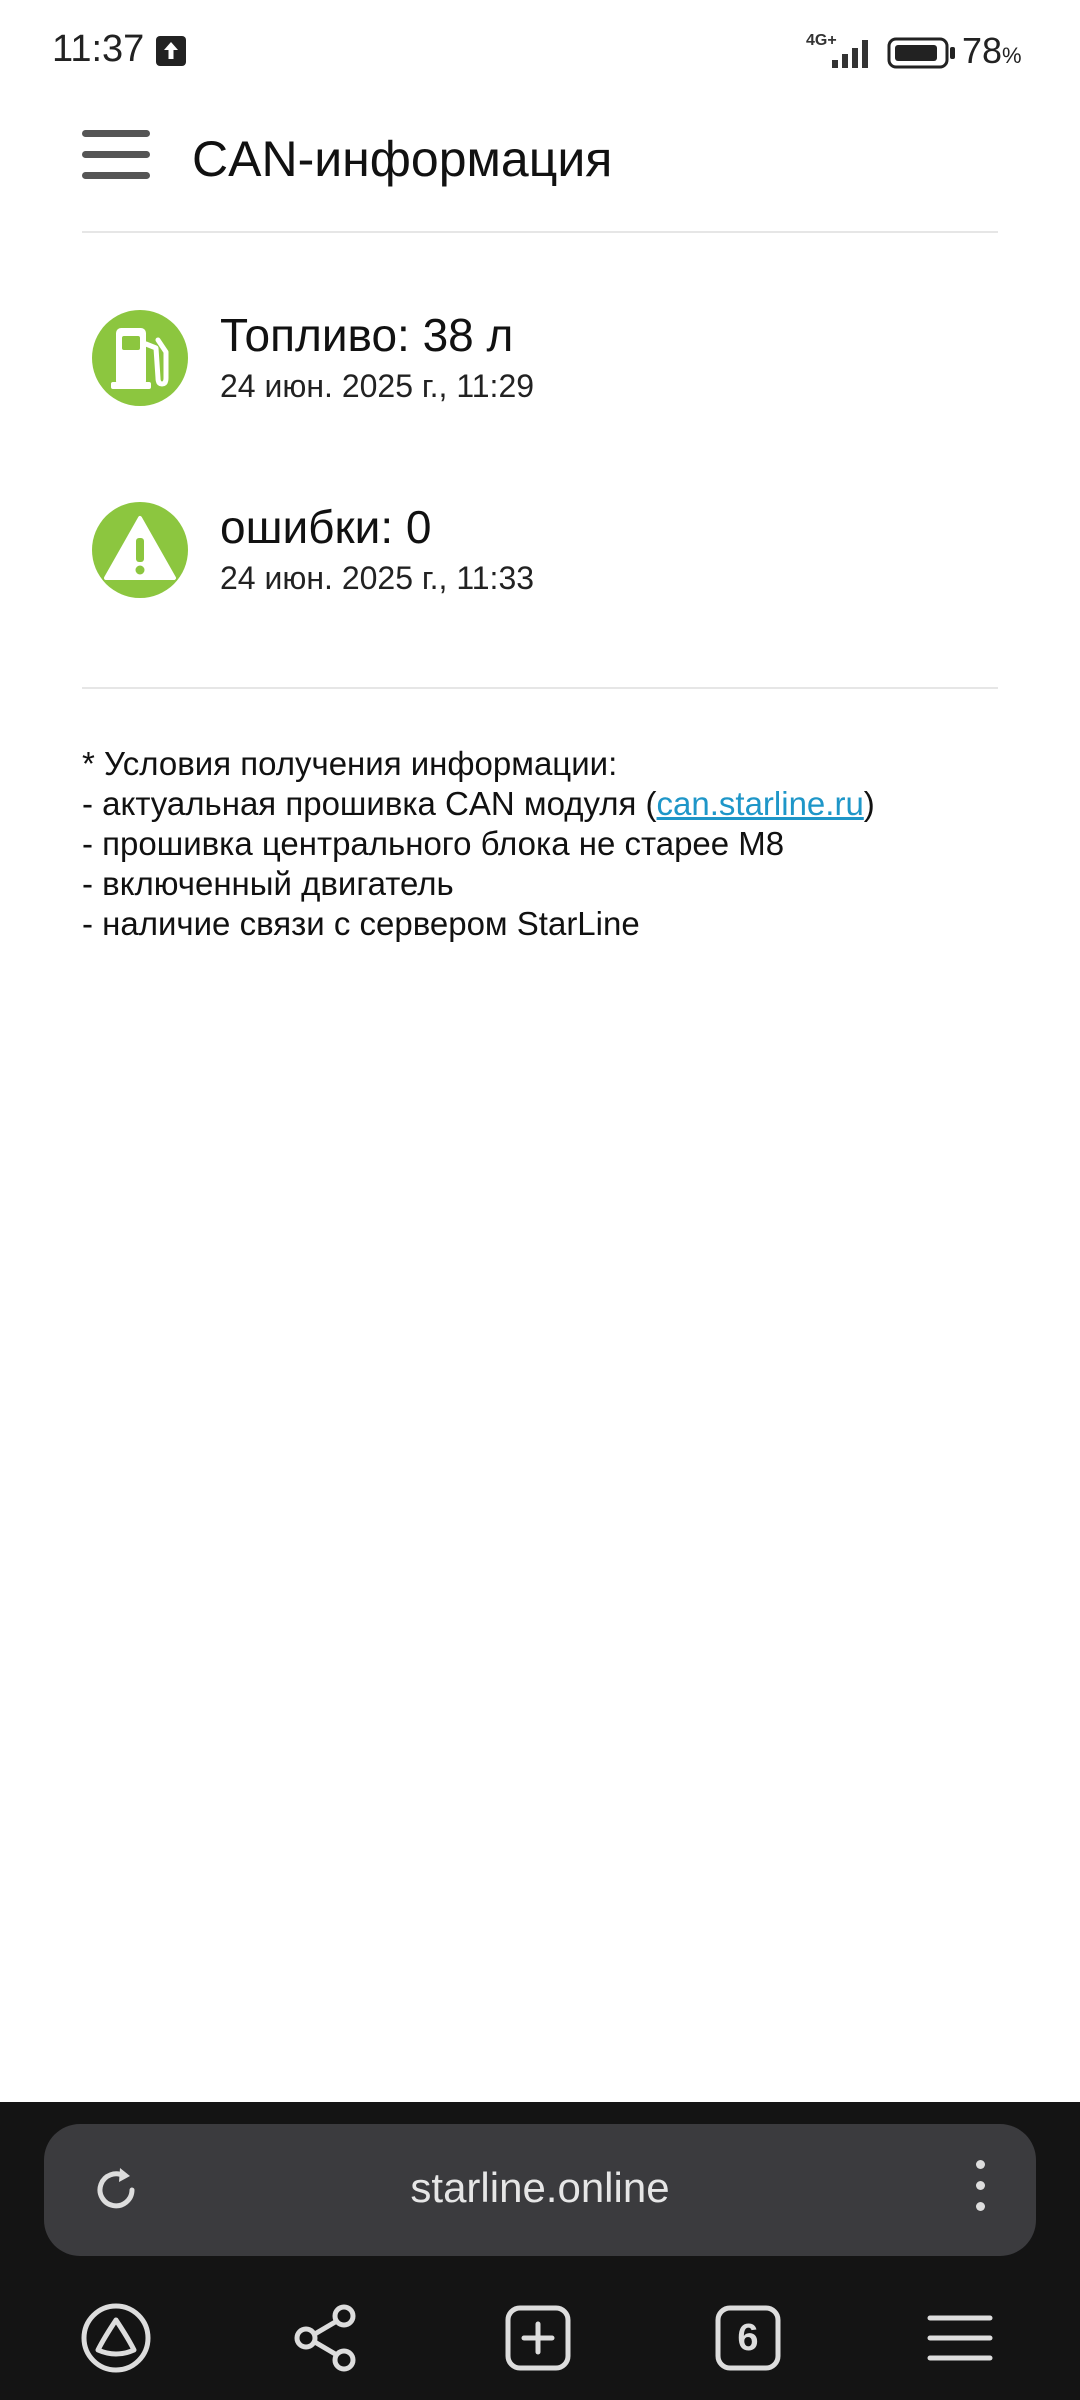 The image size is (1080, 2400). Describe the element at coordinates (869, 803) in the screenshot. I see `notes-line1-suffix: )` at that location.